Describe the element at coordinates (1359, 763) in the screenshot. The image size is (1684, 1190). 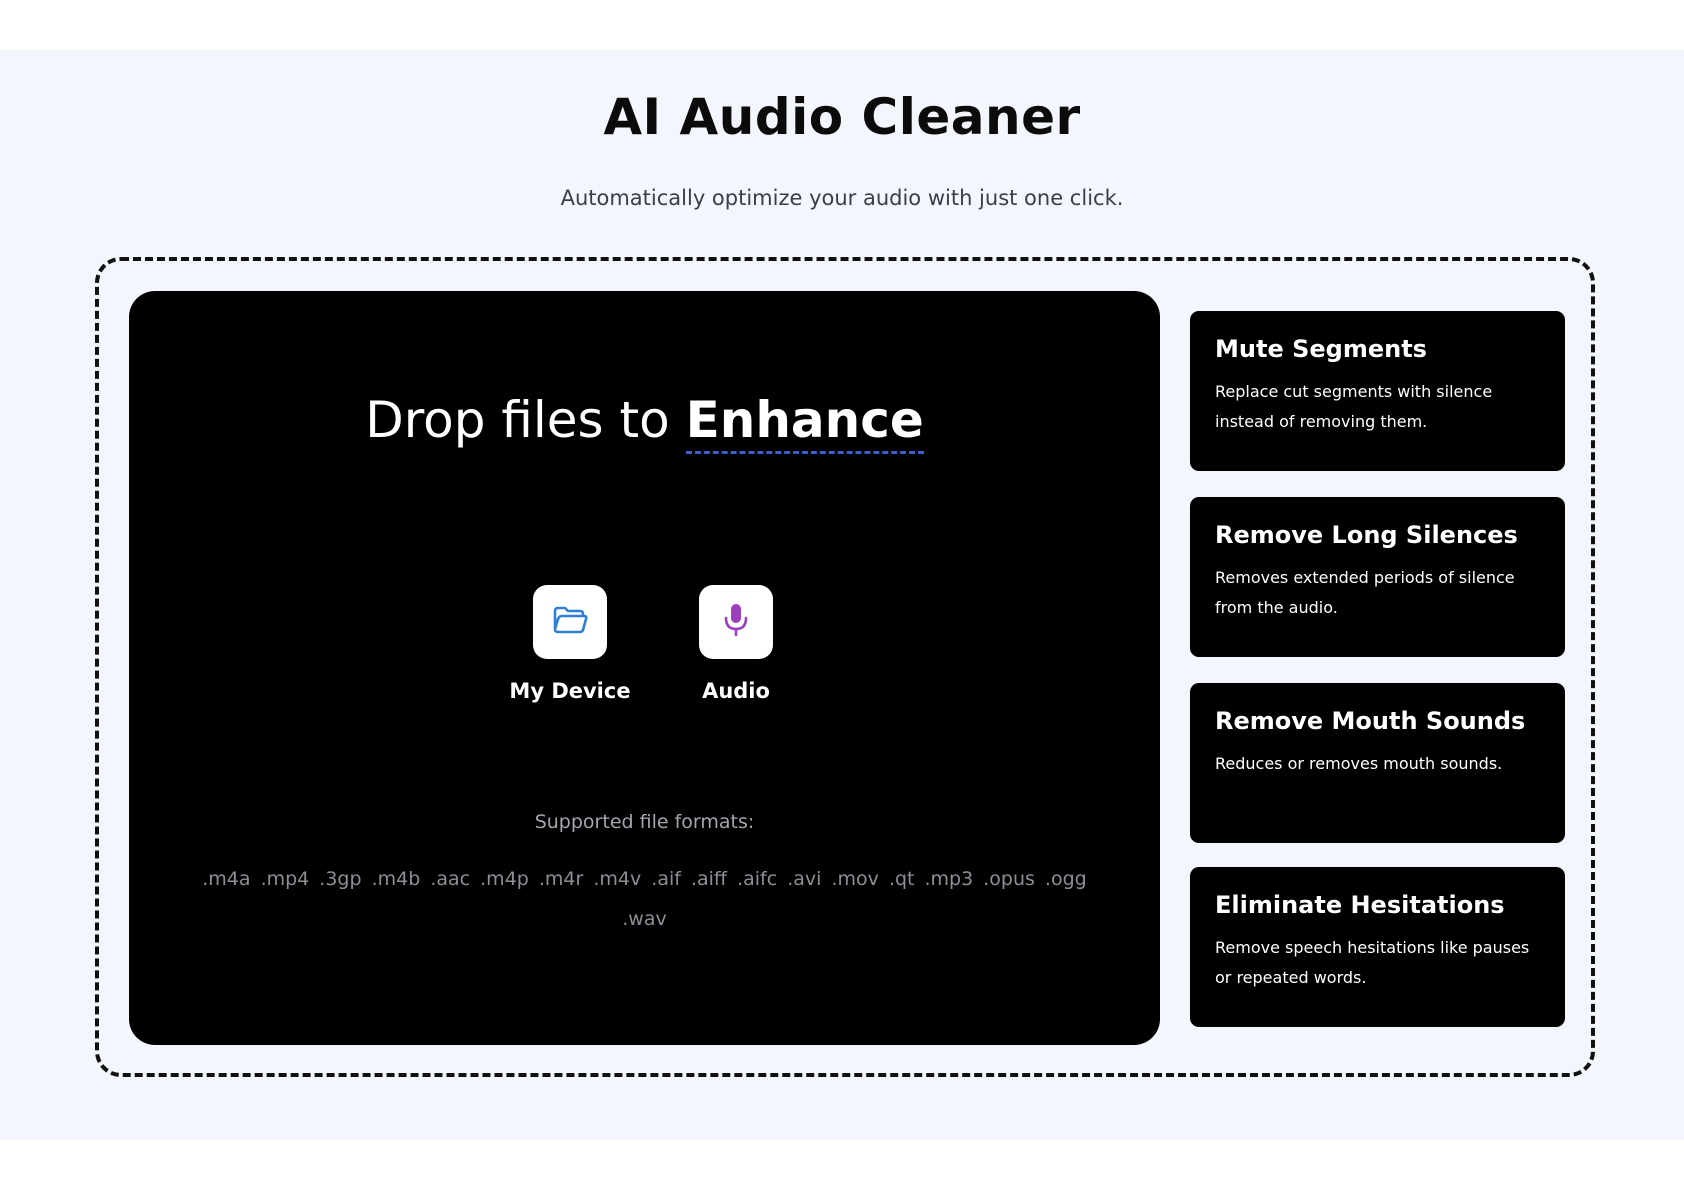
I see `feature-description: Reduces or removes mouth sounds.` at that location.